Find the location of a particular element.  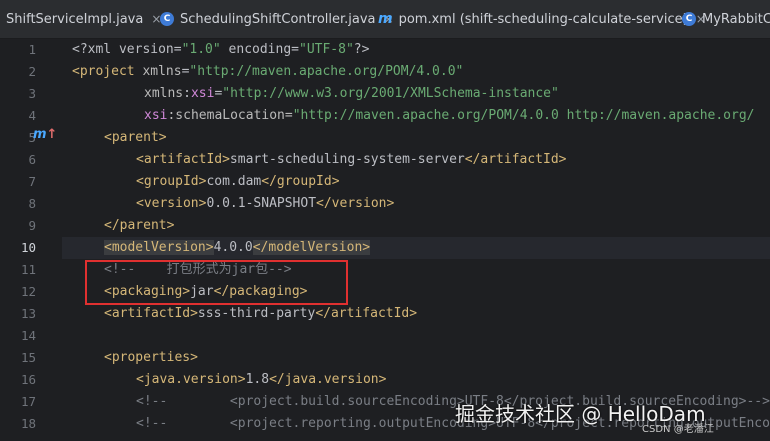

line-number: 9 is located at coordinates (32, 225).